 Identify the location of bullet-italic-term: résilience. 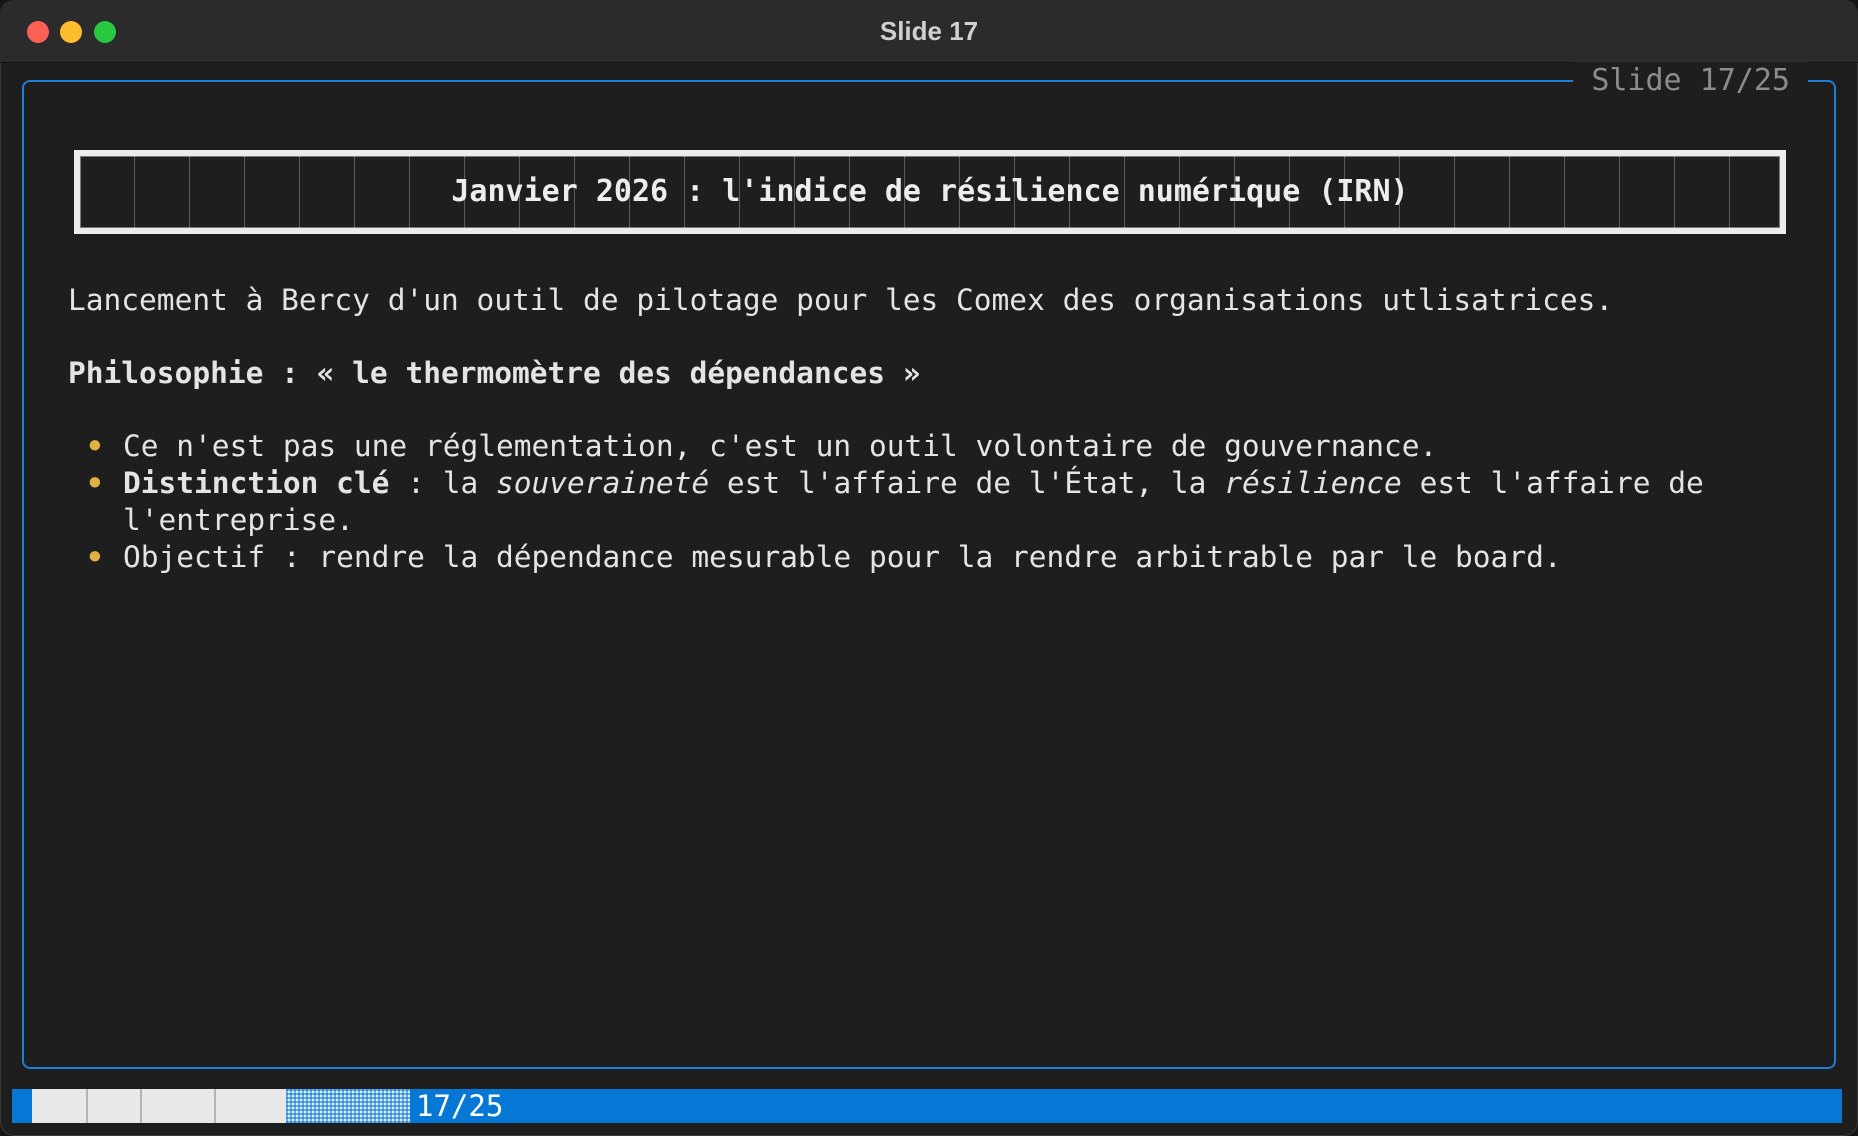
(1313, 483).